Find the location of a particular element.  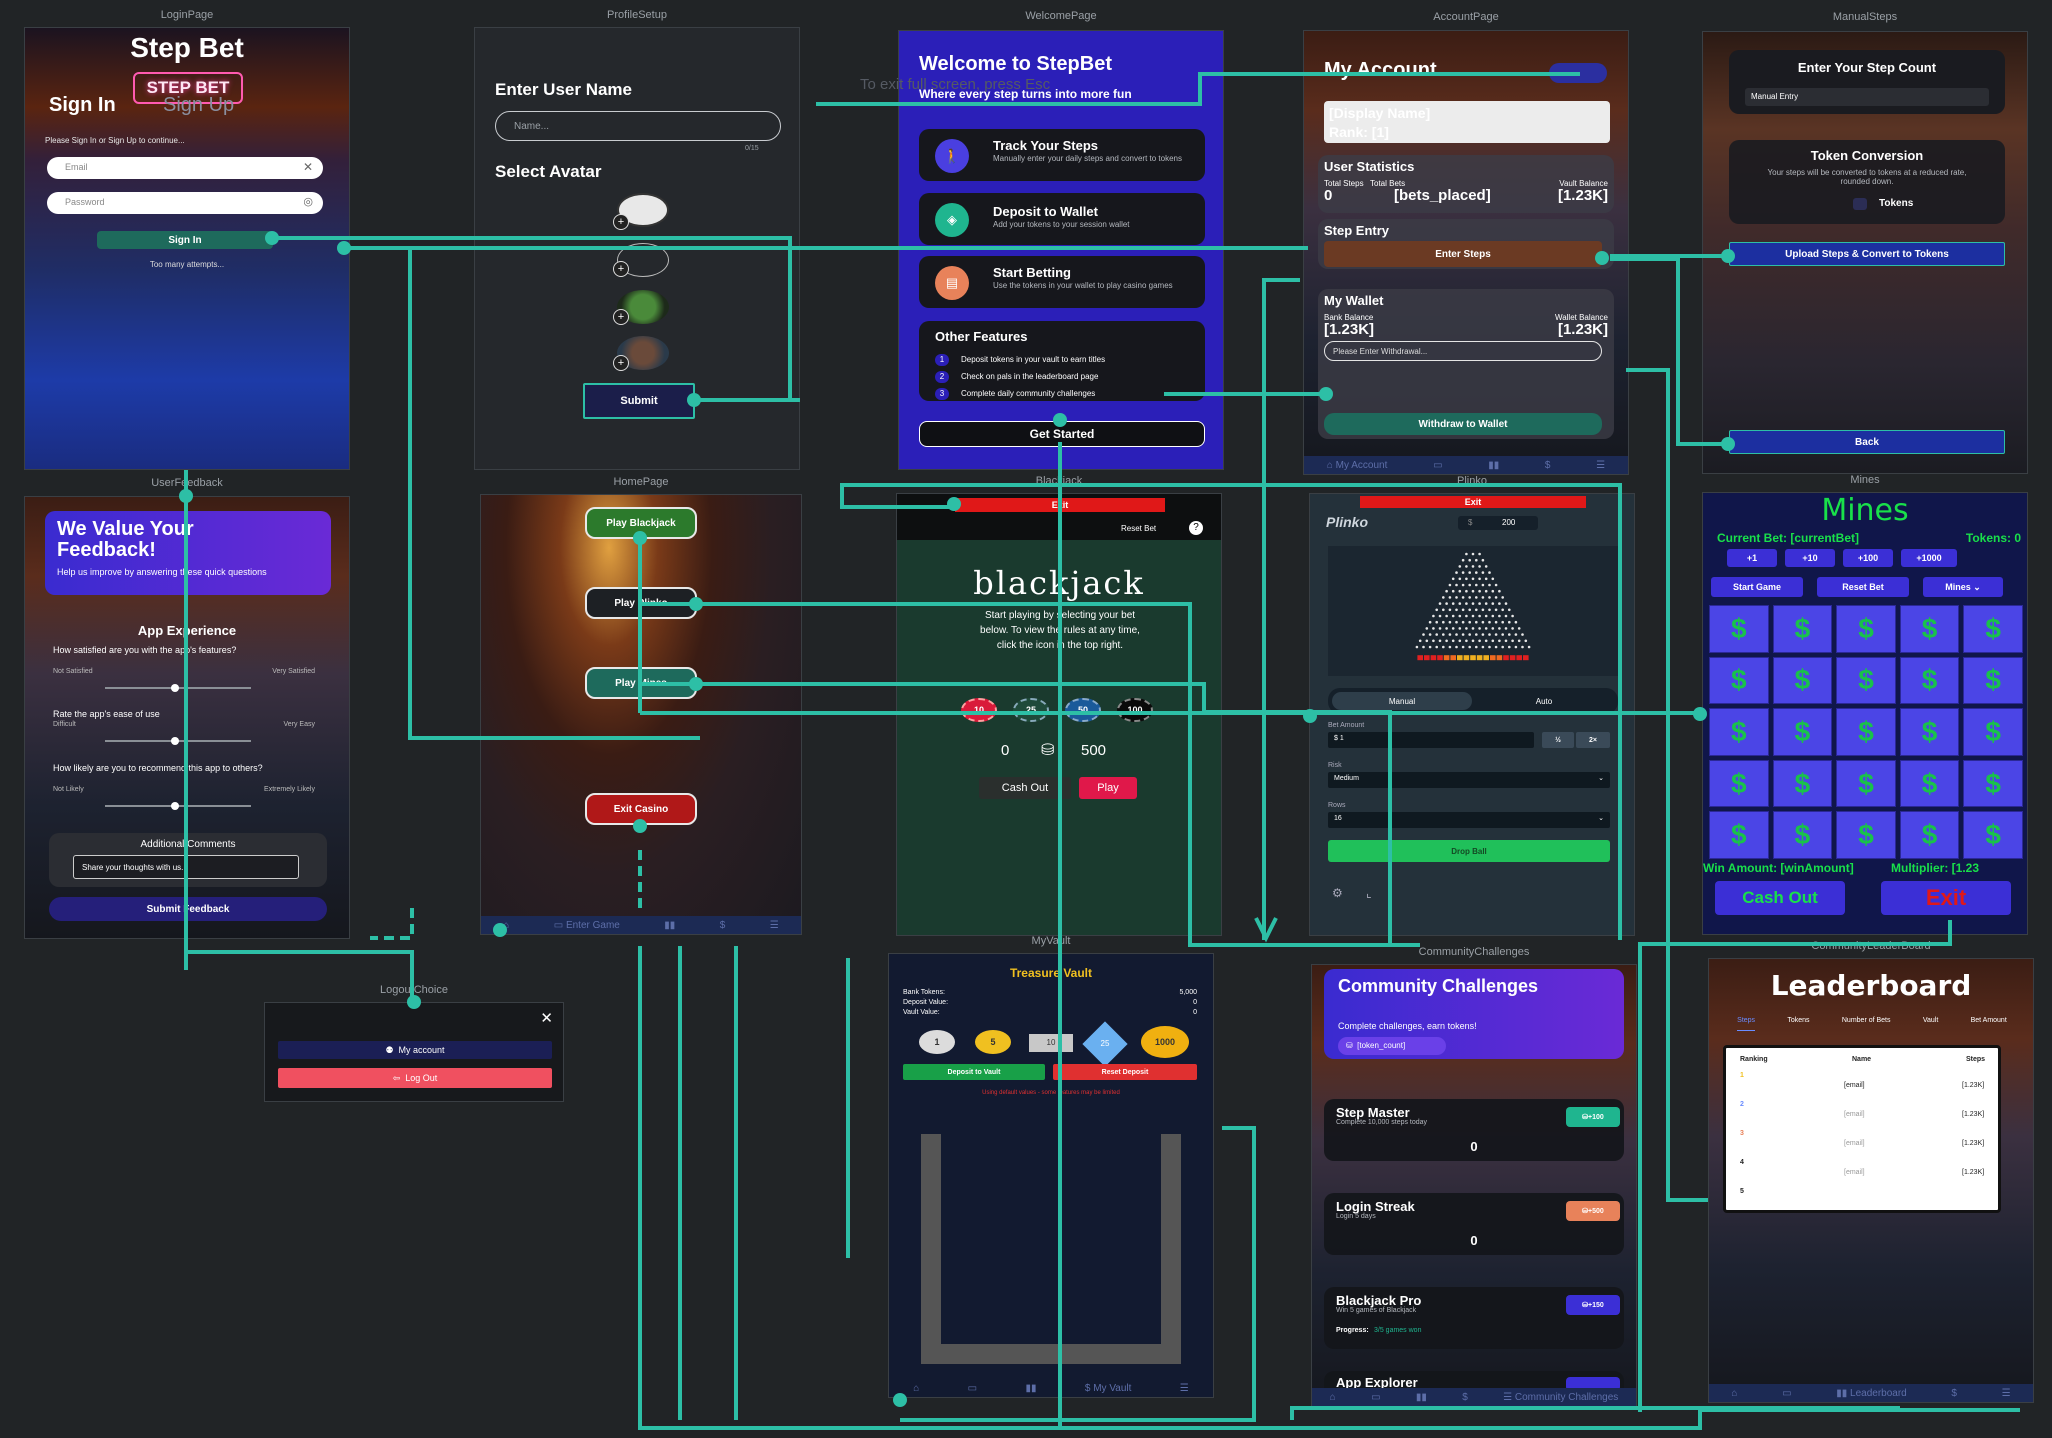

exit-casino-button: Exit Casino is located at coordinates (641, 809).